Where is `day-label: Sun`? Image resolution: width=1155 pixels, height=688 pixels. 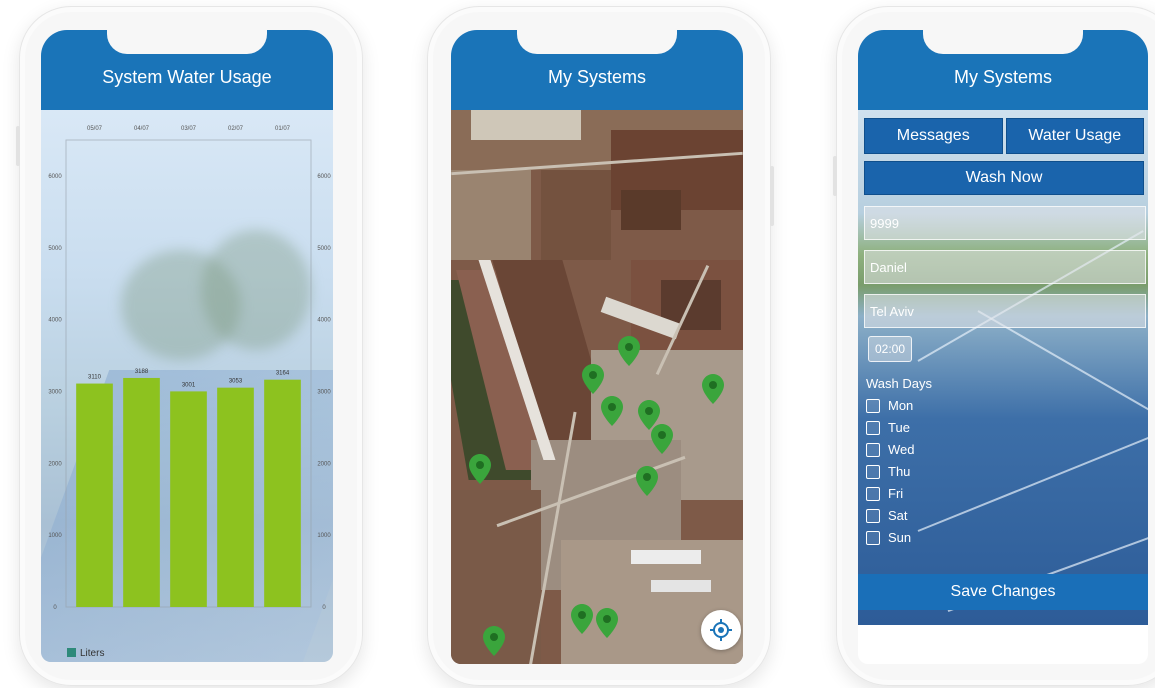 day-label: Sun is located at coordinates (900, 537).